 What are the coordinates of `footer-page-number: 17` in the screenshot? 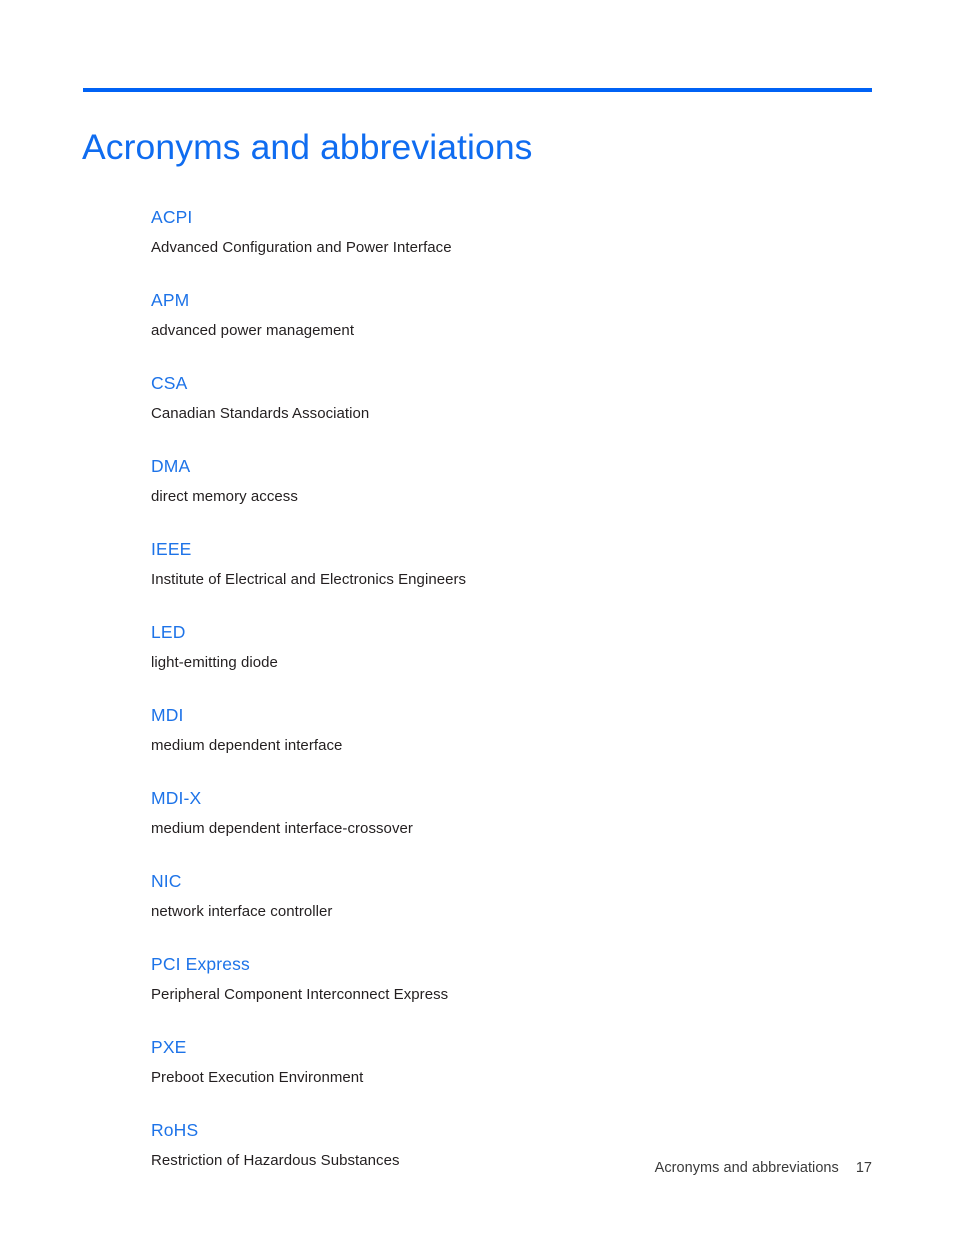 It's located at (863, 1168).